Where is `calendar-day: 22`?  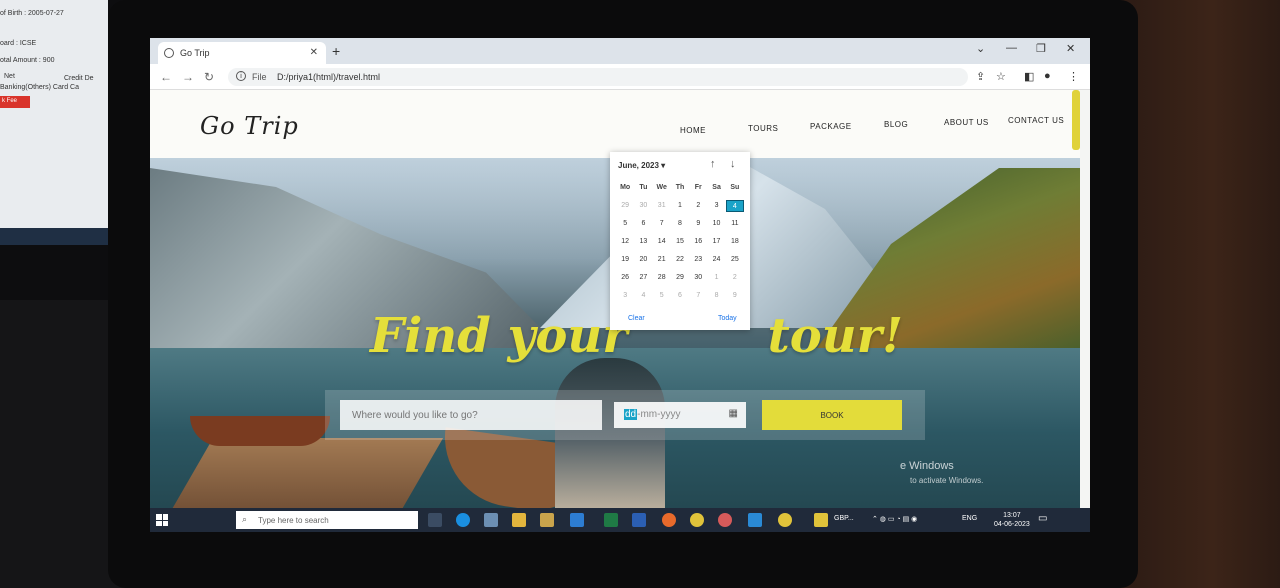
calendar-day: 22 is located at coordinates (680, 260).